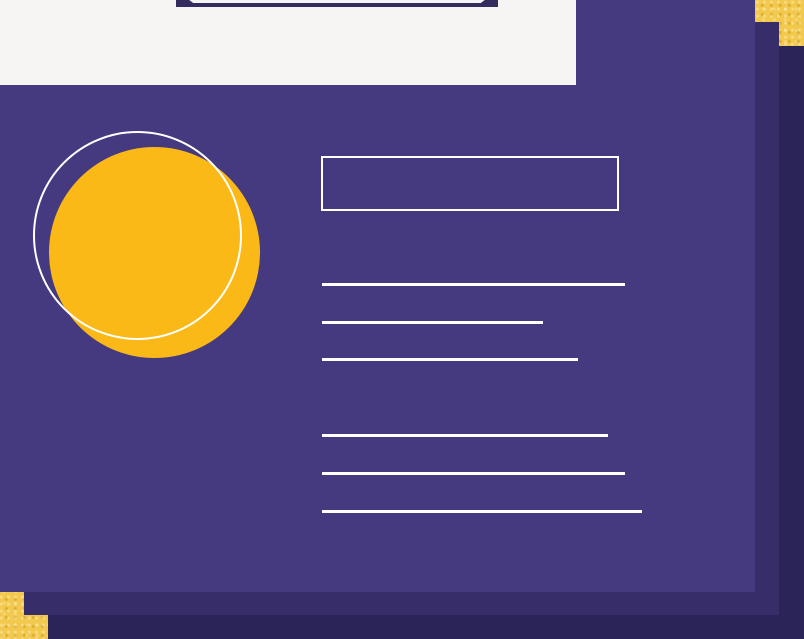  I want to click on outline-circle-icon, so click(137, 235).